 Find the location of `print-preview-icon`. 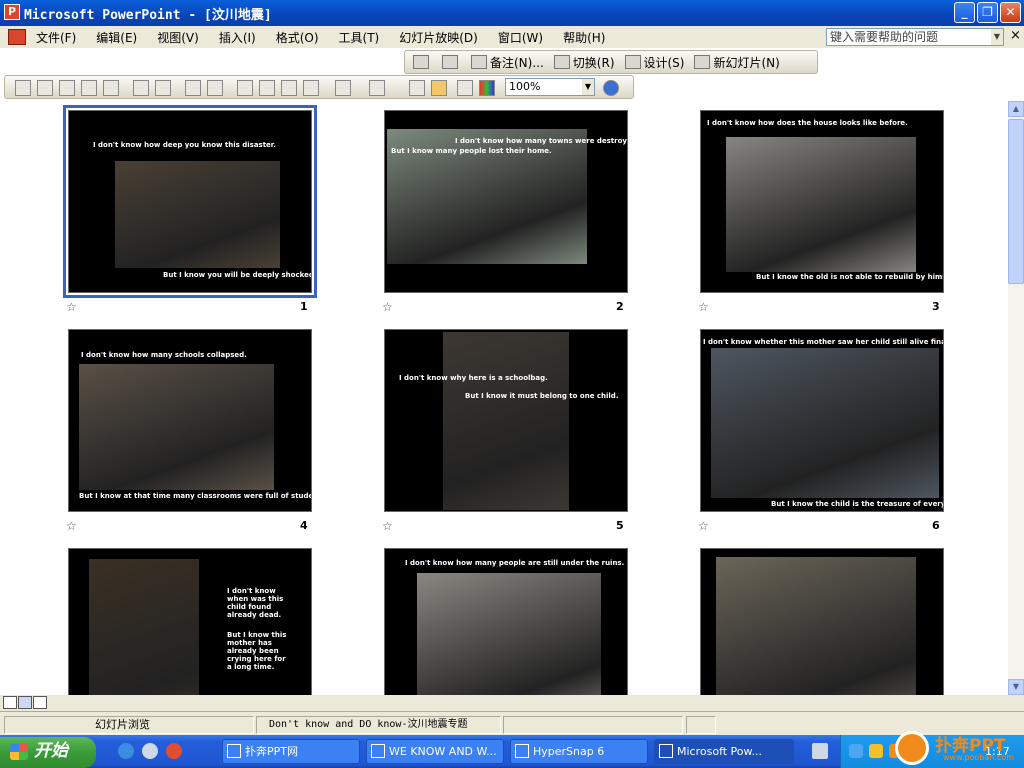

print-preview-icon is located at coordinates (163, 88).